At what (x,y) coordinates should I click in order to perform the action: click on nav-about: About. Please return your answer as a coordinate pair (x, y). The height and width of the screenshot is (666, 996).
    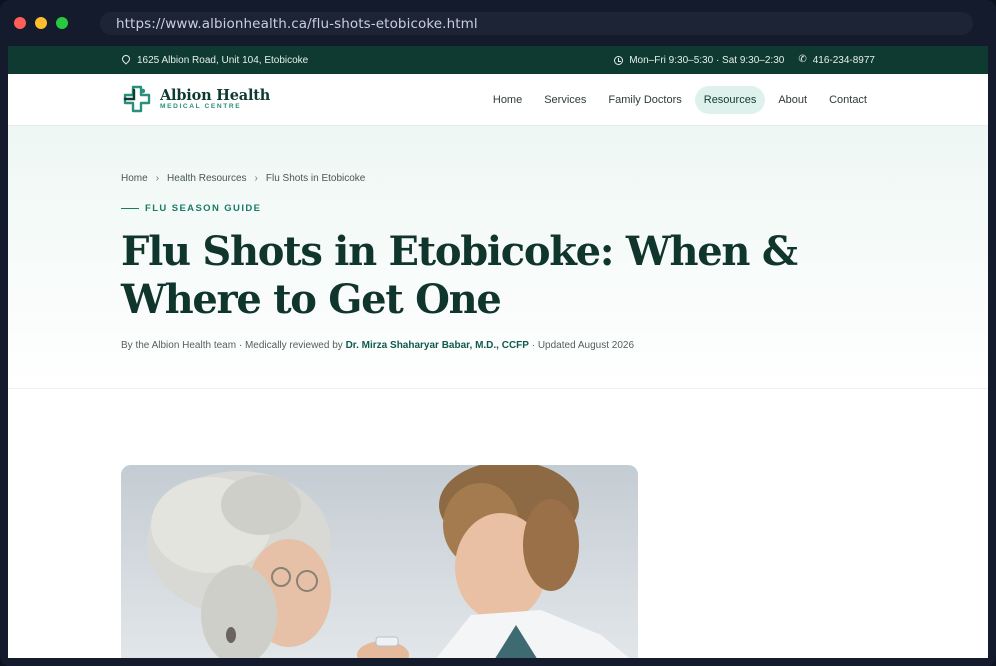
    Looking at the image, I should click on (792, 100).